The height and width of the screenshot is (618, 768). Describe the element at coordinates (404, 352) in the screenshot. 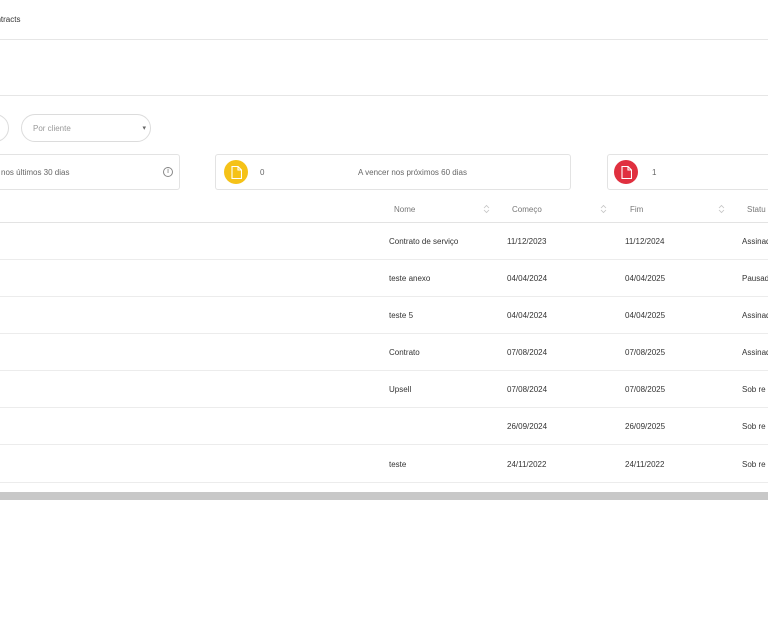

I see `row-cell-nome: Contrato` at that location.